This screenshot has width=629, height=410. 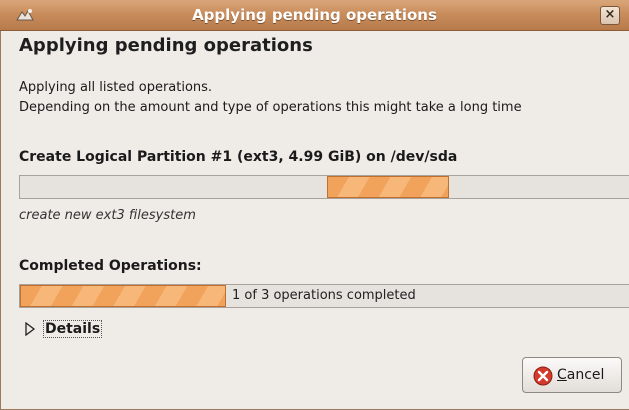 What do you see at coordinates (30, 329) in the screenshot?
I see `expander-arrow-icon` at bounding box center [30, 329].